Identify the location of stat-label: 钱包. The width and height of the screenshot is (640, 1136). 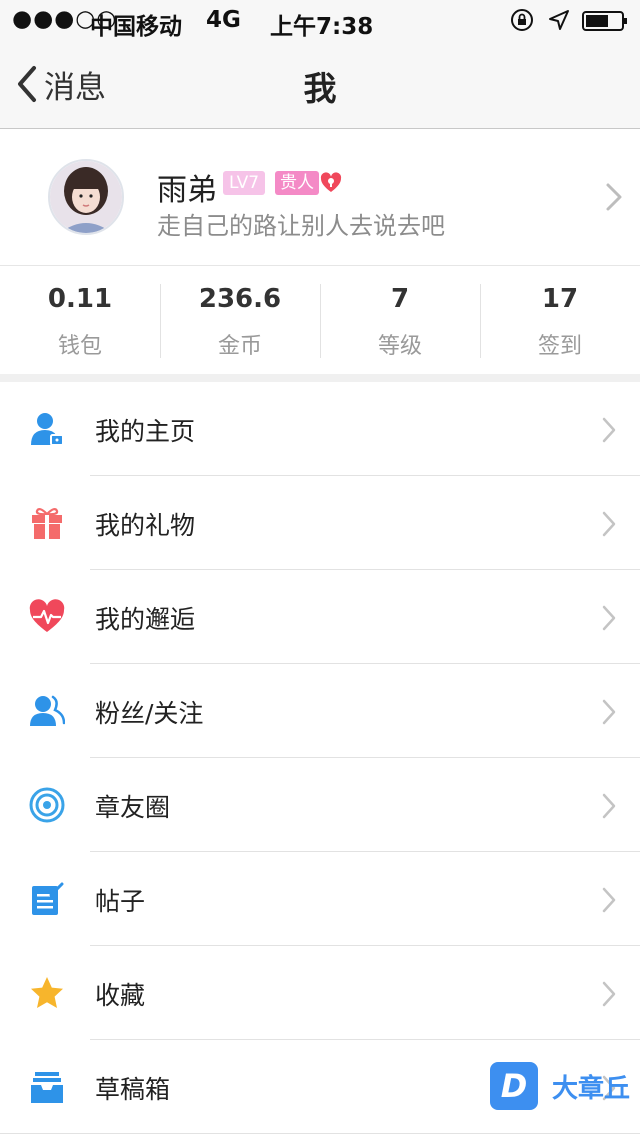
(79, 346).